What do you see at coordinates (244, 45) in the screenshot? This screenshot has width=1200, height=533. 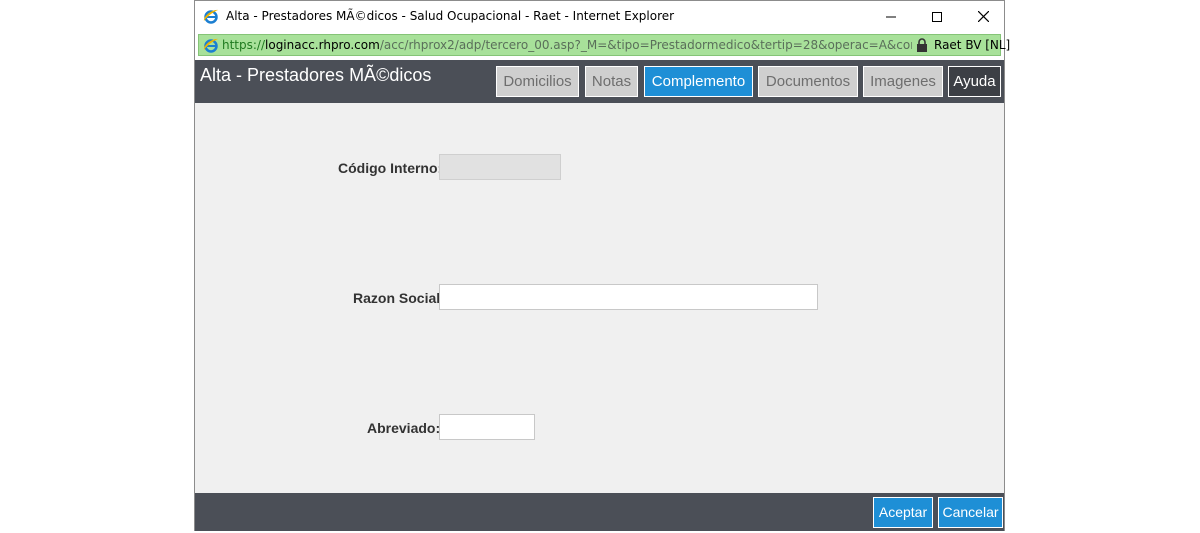 I see `url-protocol: https://` at bounding box center [244, 45].